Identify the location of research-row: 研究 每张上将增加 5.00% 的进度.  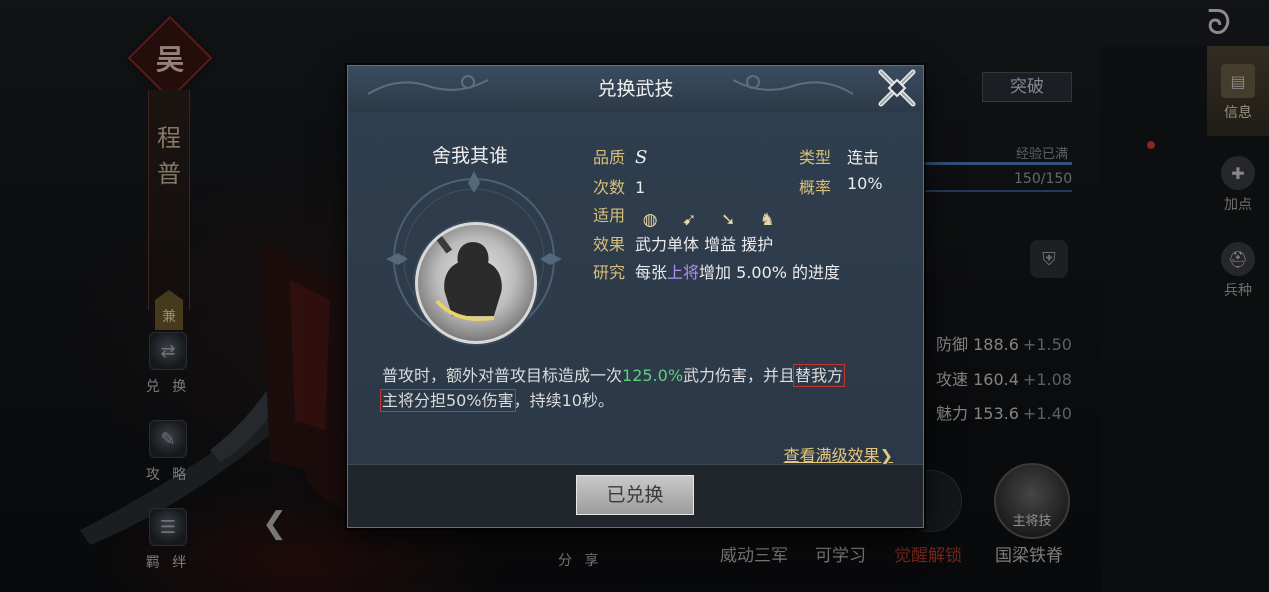
(716, 271).